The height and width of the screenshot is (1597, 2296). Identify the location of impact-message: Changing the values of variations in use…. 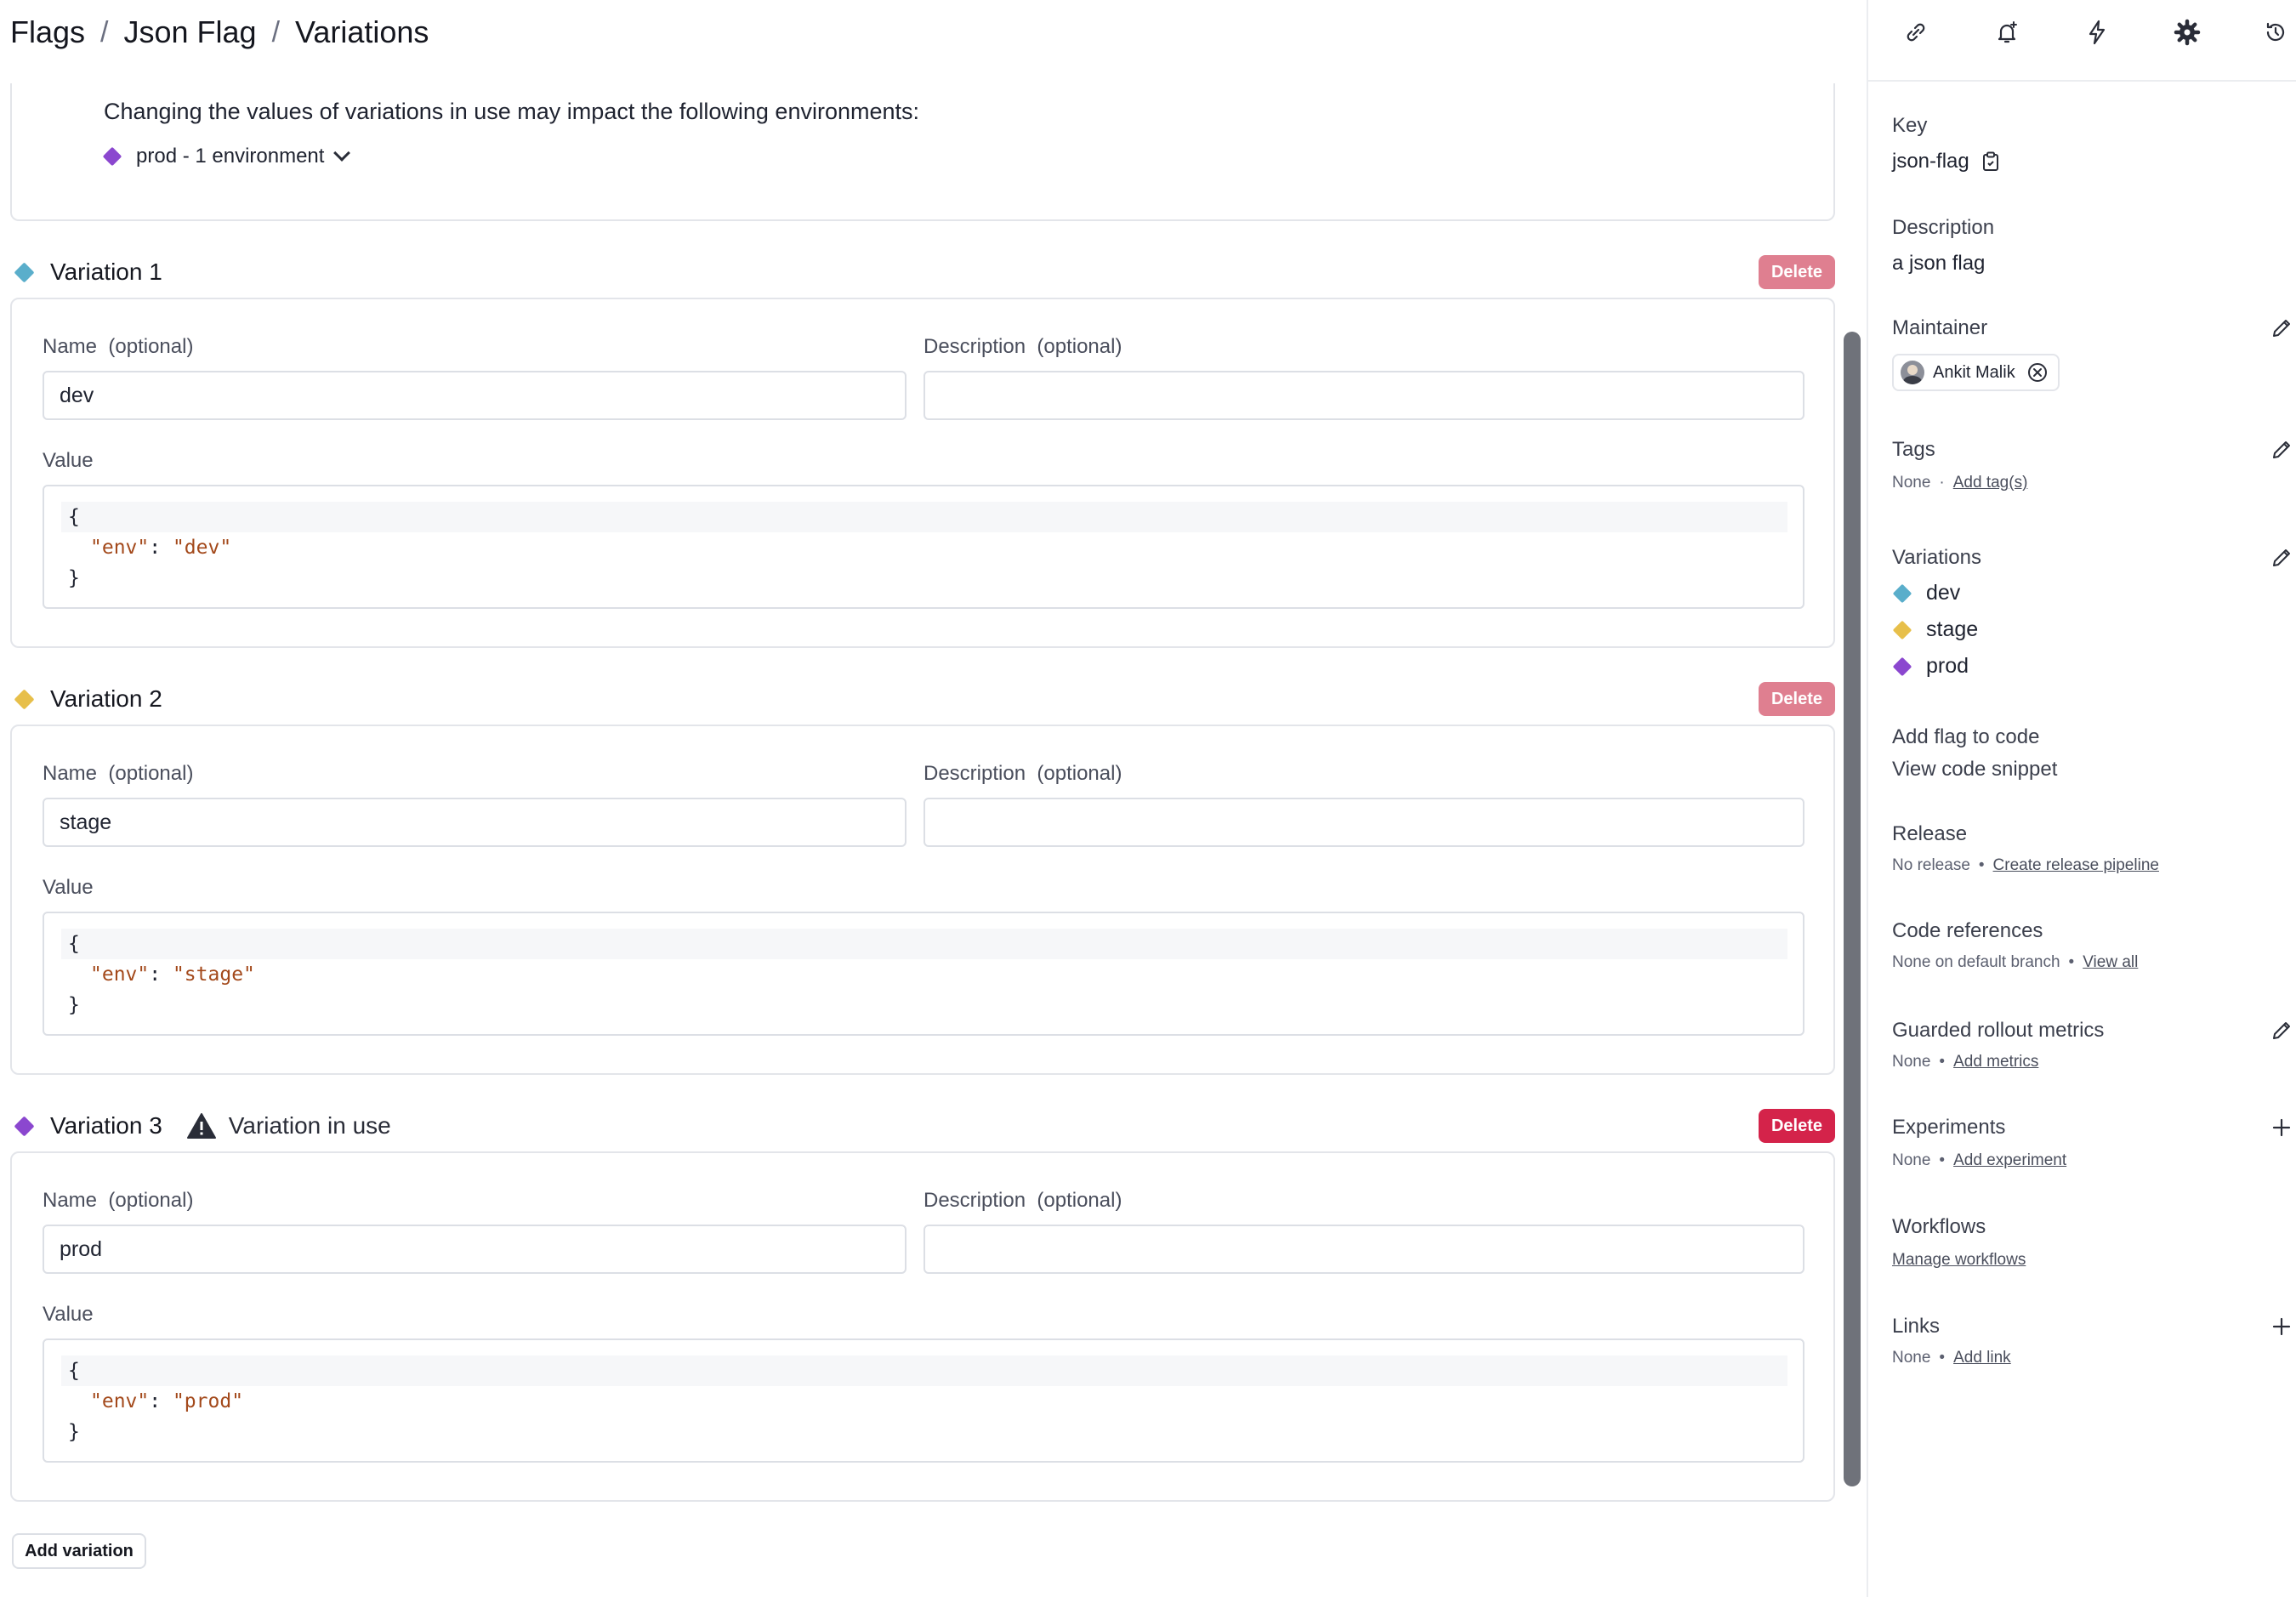
(512, 111).